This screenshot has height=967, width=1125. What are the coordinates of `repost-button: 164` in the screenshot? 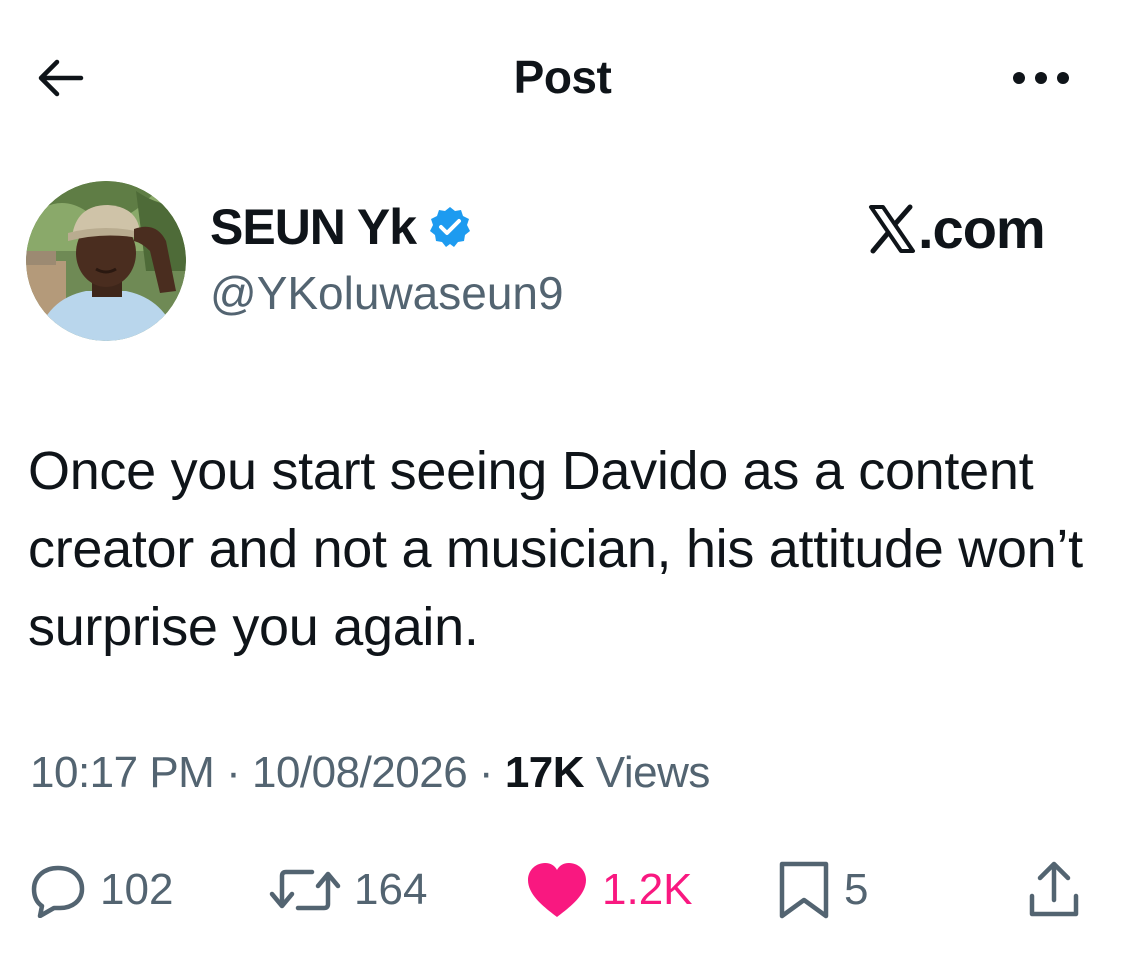 It's located at (347, 890).